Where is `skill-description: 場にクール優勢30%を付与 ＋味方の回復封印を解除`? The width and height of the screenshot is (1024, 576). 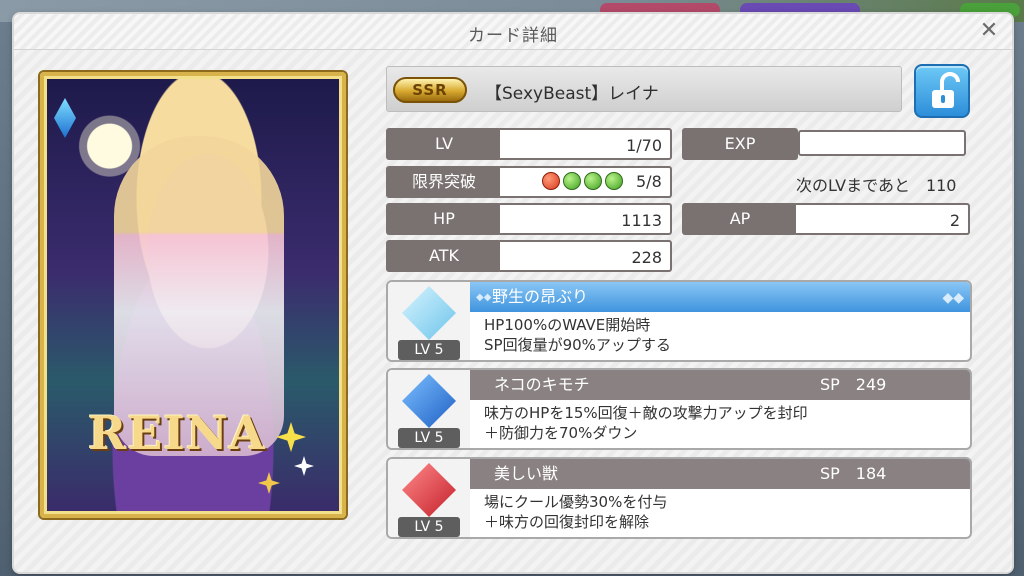 skill-description: 場にクール優勢30%を付与 ＋味方の回復封印を解除 is located at coordinates (724, 512).